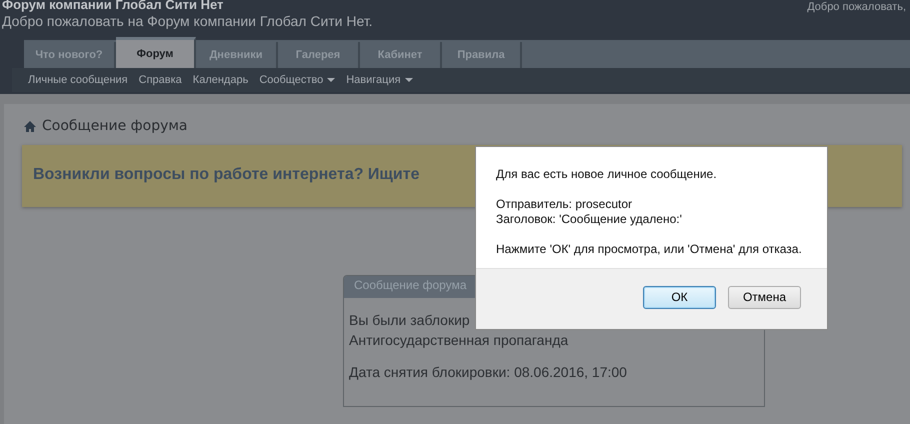 This screenshot has height=424, width=910. I want to click on message-text: Вы были заблокир, so click(409, 320).